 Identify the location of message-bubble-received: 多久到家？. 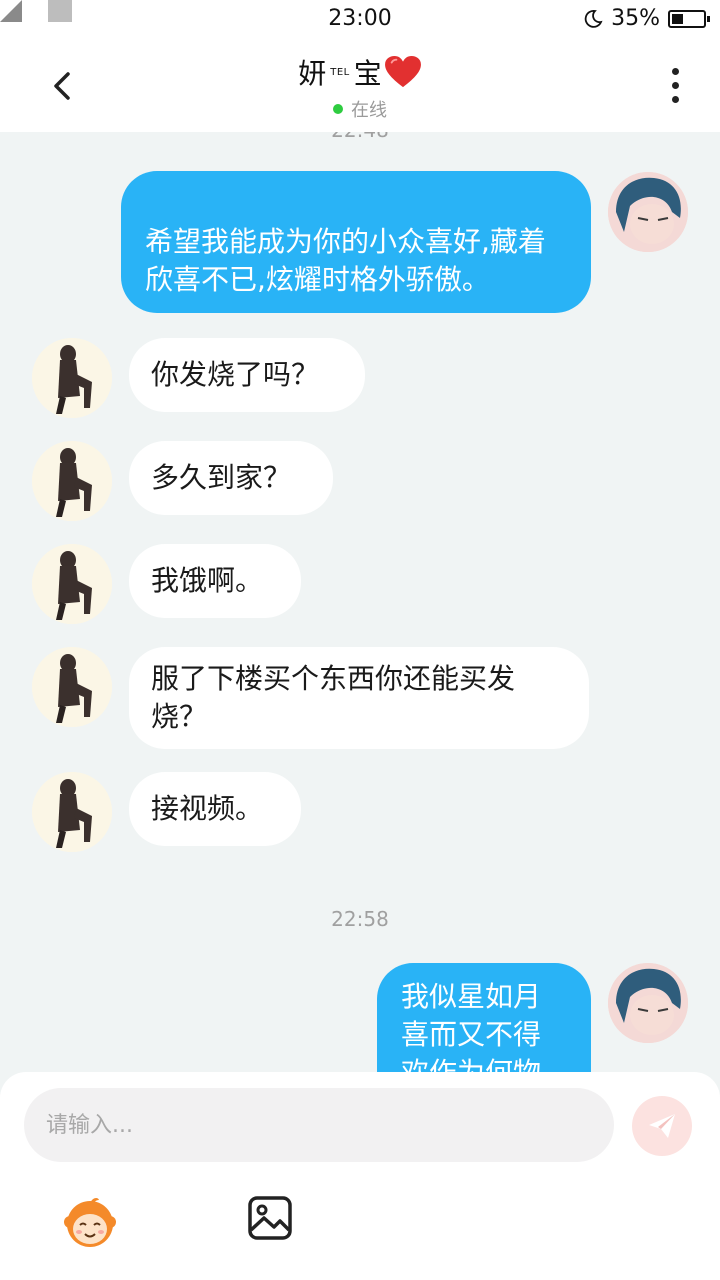
(231, 478).